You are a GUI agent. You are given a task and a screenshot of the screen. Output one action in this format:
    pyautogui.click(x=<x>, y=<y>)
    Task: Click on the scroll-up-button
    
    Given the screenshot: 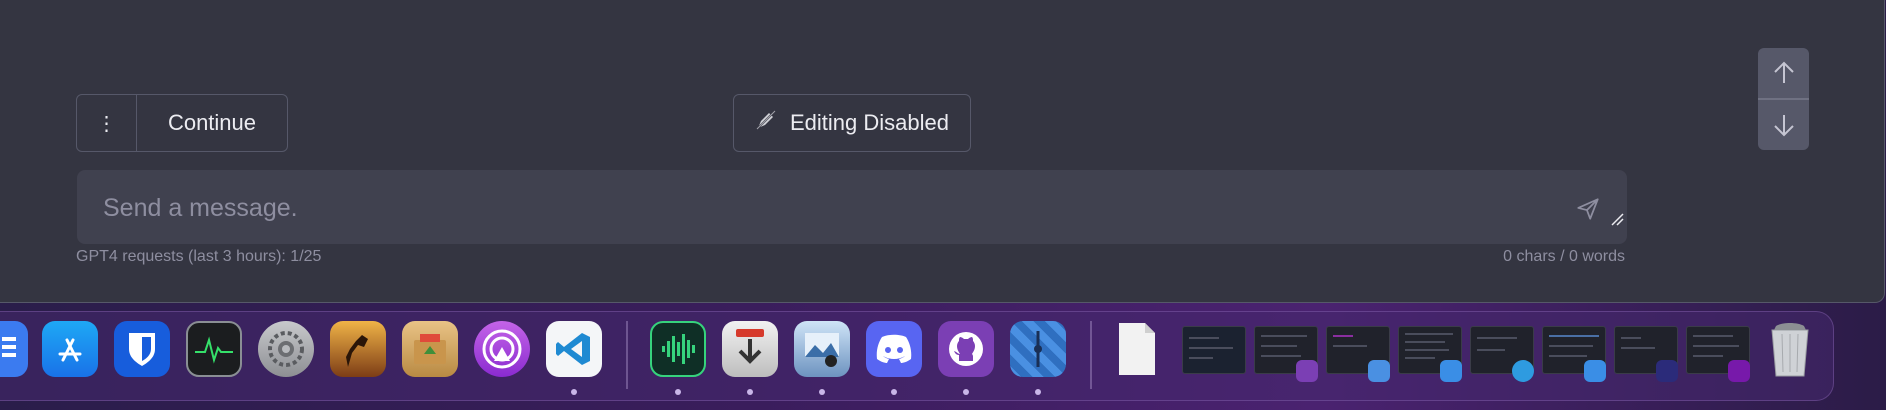 What is the action you would take?
    pyautogui.click(x=1783, y=74)
    